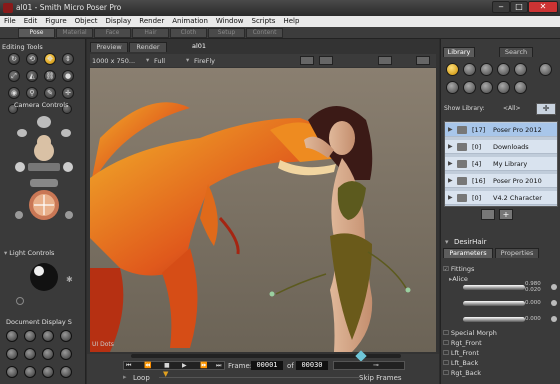 This screenshot has height=384, width=560. I want to click on fit-dropdown: Full, so click(159, 61).